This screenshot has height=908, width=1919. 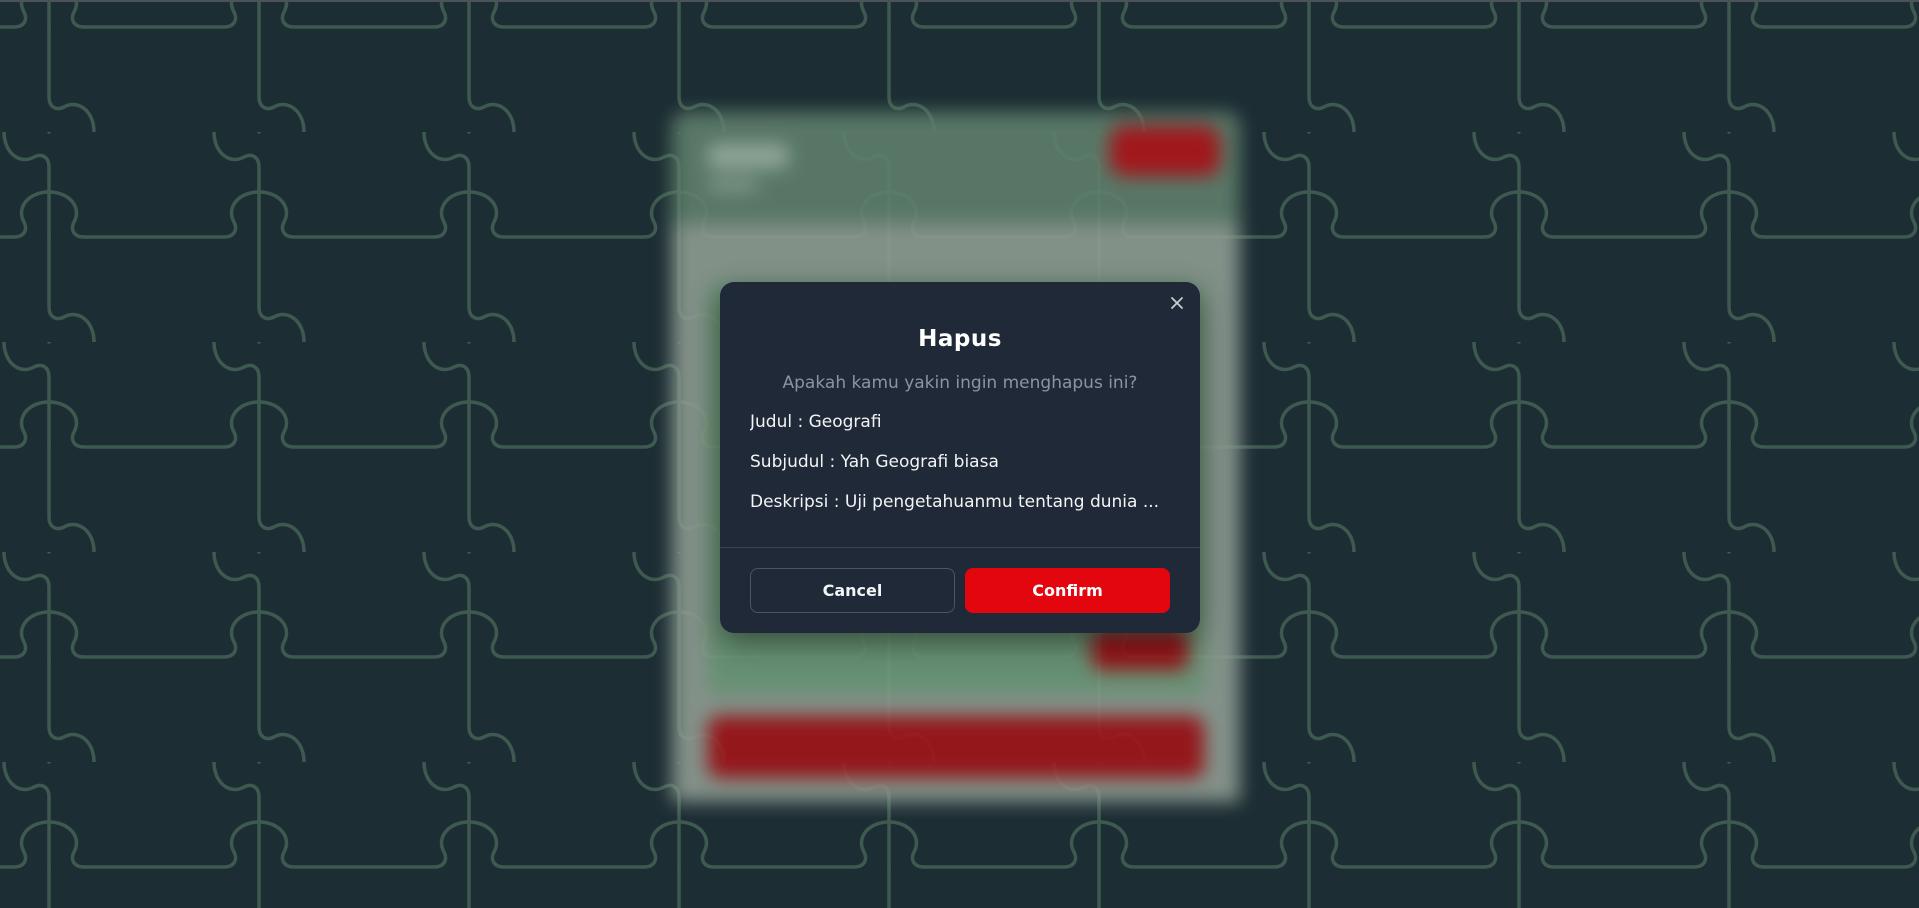 What do you see at coordinates (874, 462) in the screenshot?
I see `detail-subjudul: Subjudul : Yah Geografi biasa` at bounding box center [874, 462].